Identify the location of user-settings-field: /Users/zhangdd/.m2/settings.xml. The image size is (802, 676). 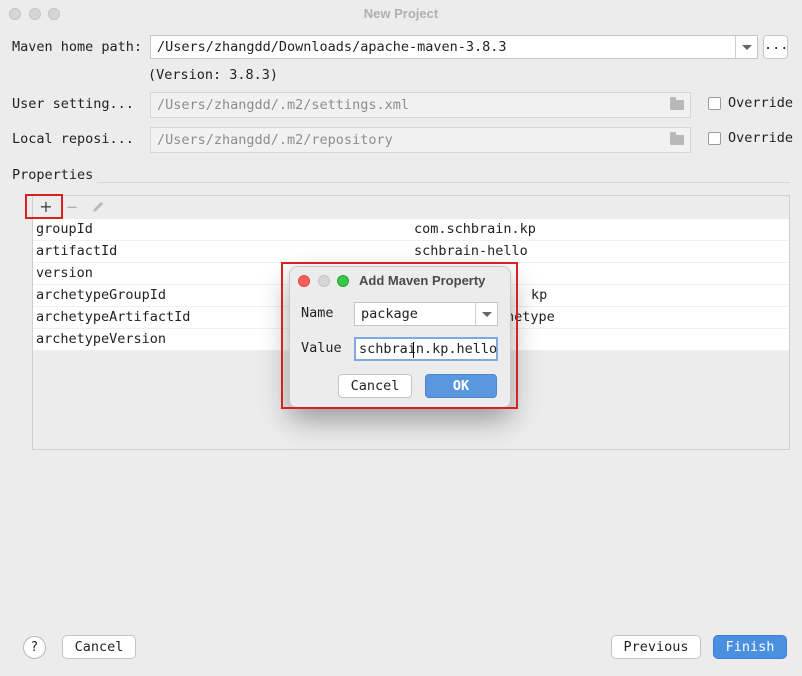
(420, 105).